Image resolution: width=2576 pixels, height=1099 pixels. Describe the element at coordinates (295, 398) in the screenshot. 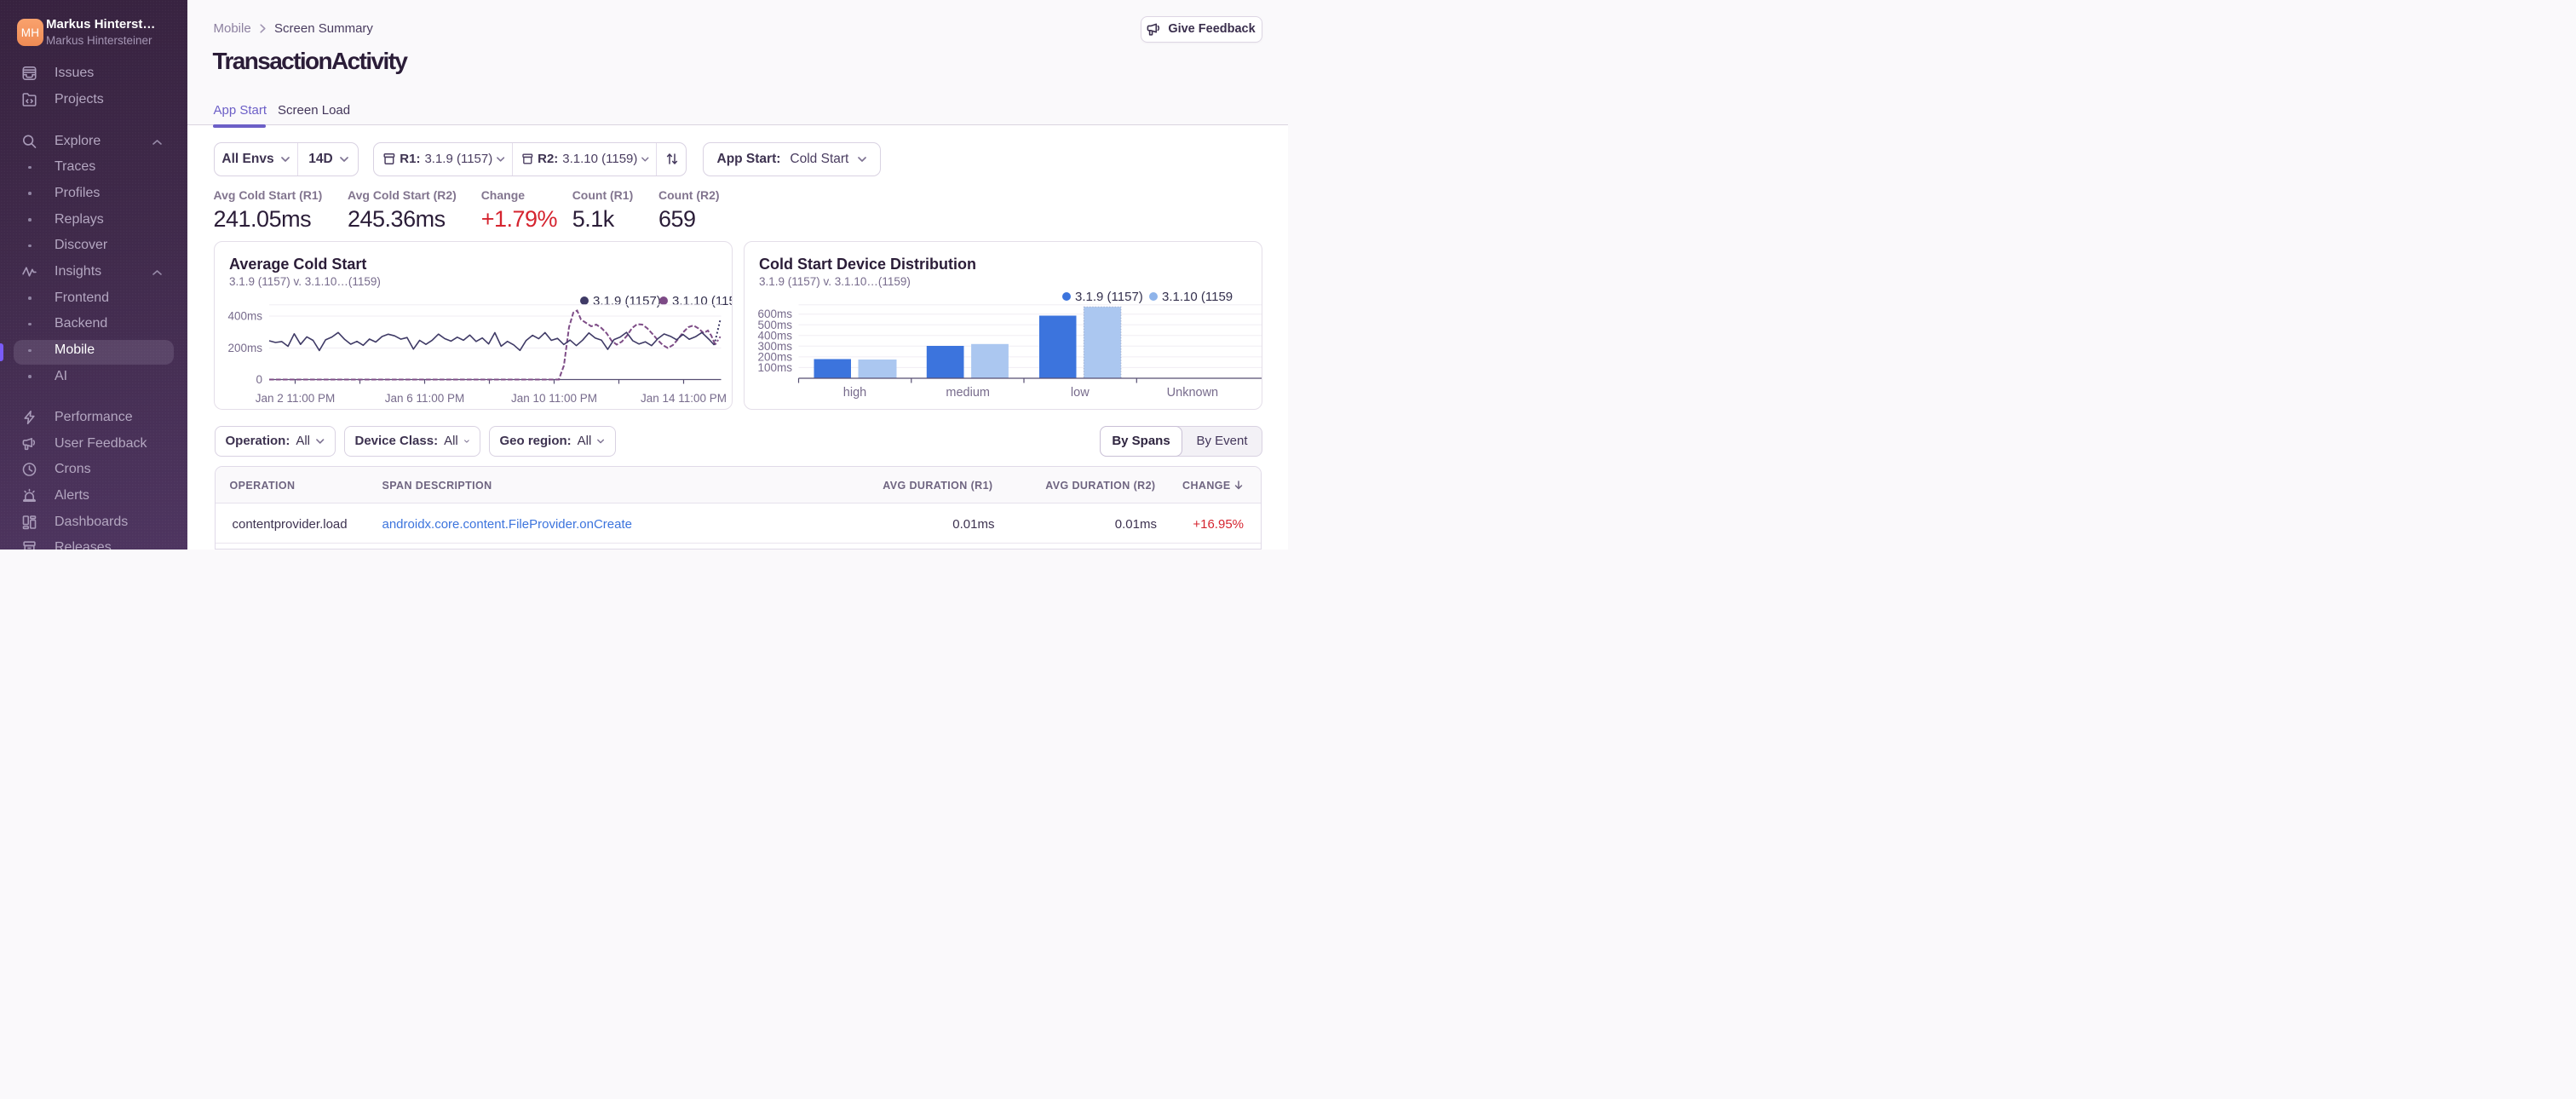

I see `svg-text: Jan 2 11:00 PM` at that location.